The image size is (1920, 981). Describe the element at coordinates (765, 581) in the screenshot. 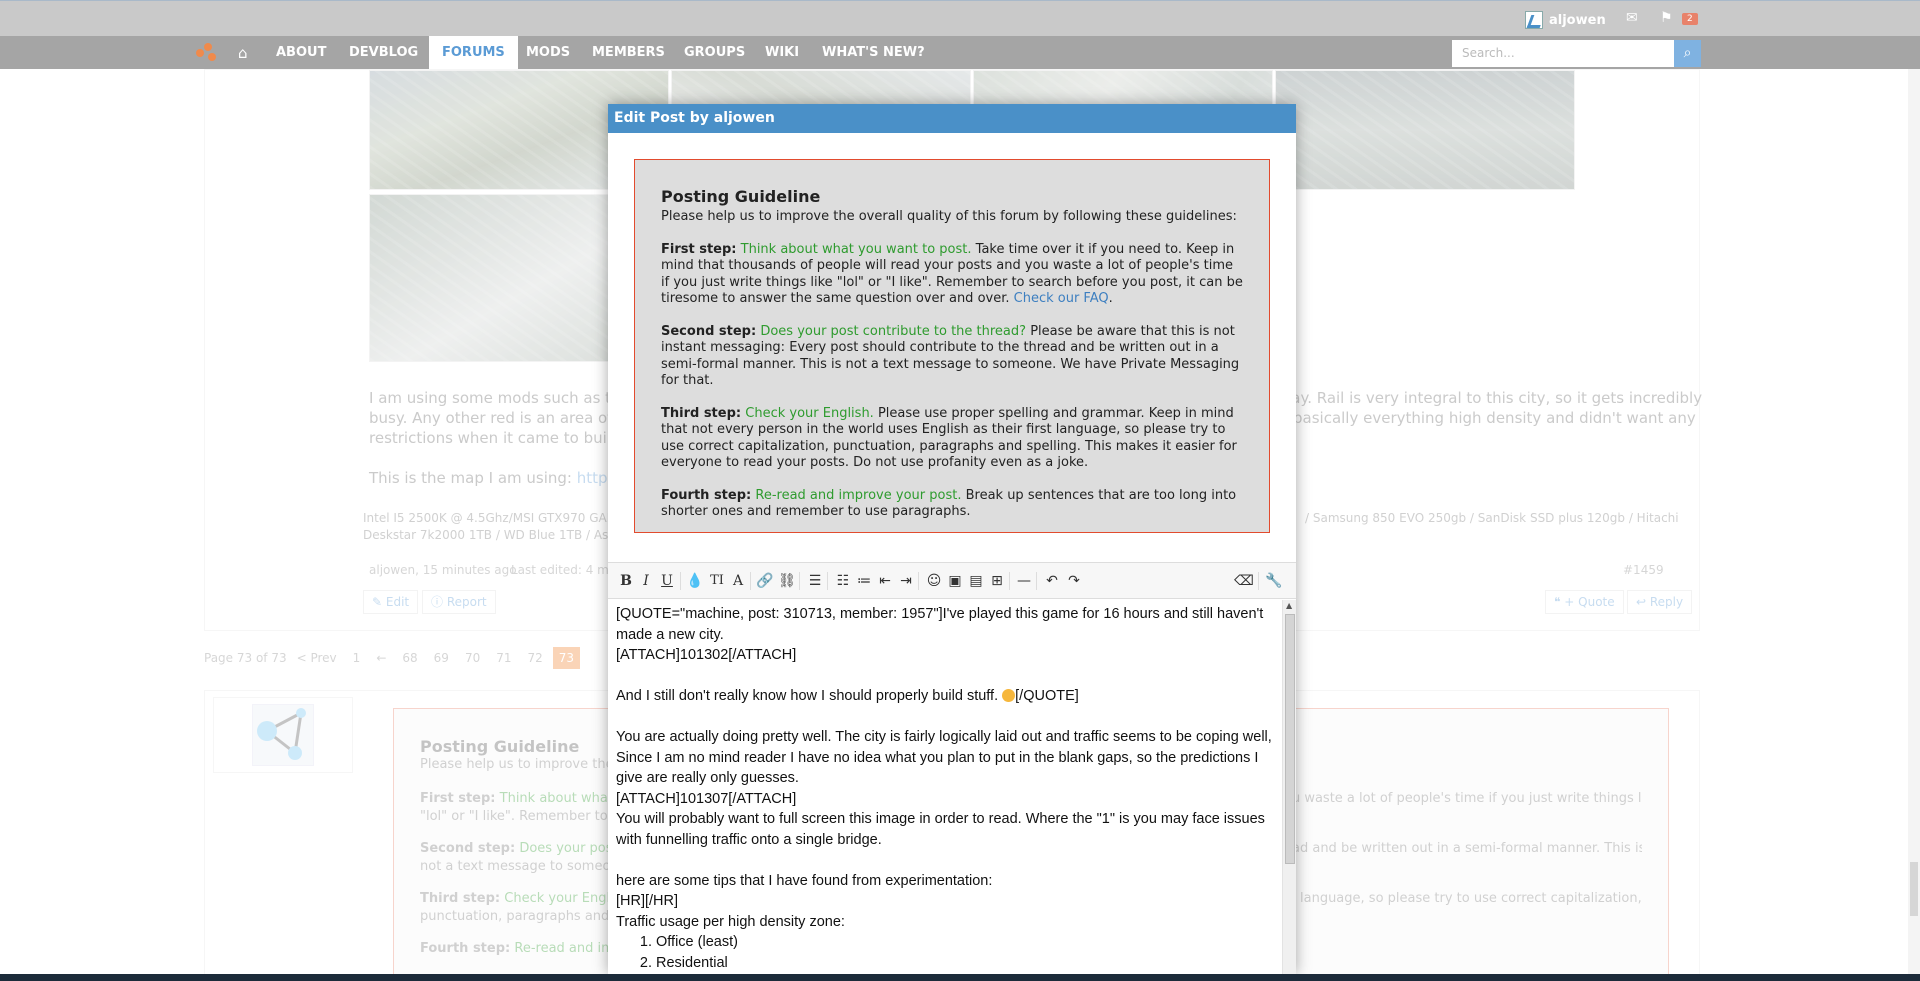

I see `link-icon: 🔗` at that location.